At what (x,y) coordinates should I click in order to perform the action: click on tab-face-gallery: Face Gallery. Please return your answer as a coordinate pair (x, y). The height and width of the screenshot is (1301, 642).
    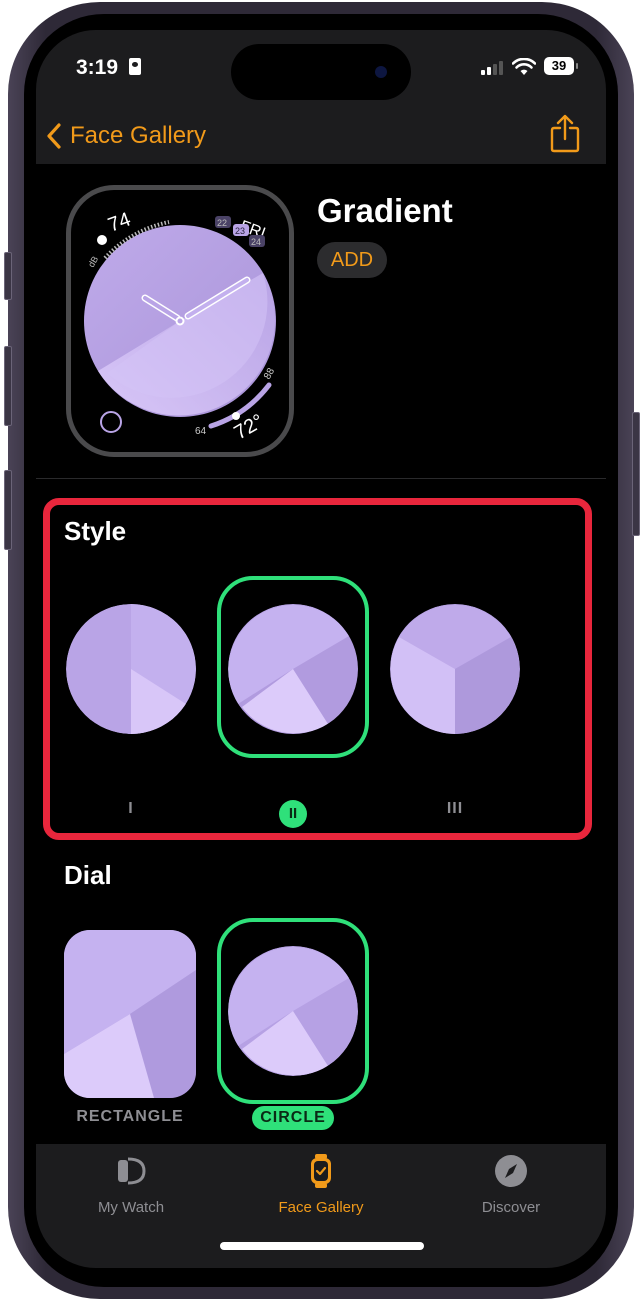
    Looking at the image, I should click on (321, 1185).